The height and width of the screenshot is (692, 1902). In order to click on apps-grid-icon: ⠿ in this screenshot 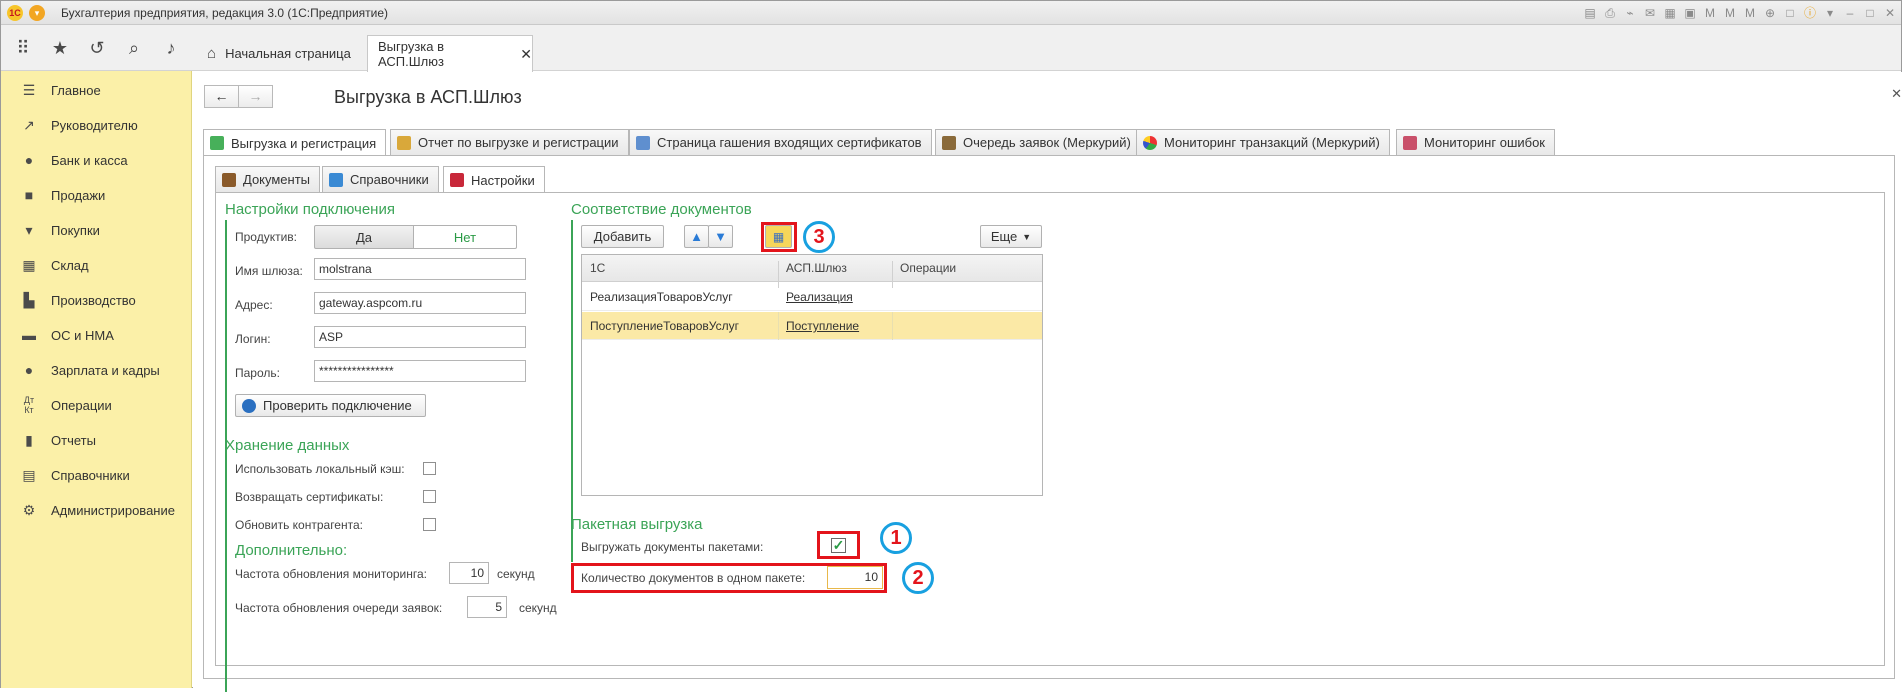, I will do `click(23, 48)`.